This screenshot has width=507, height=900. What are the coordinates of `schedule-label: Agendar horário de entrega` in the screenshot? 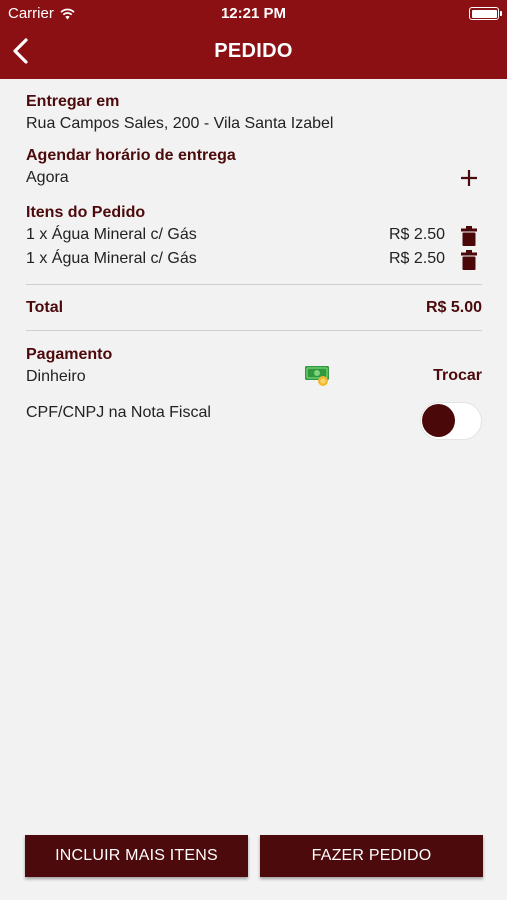 It's located at (131, 155).